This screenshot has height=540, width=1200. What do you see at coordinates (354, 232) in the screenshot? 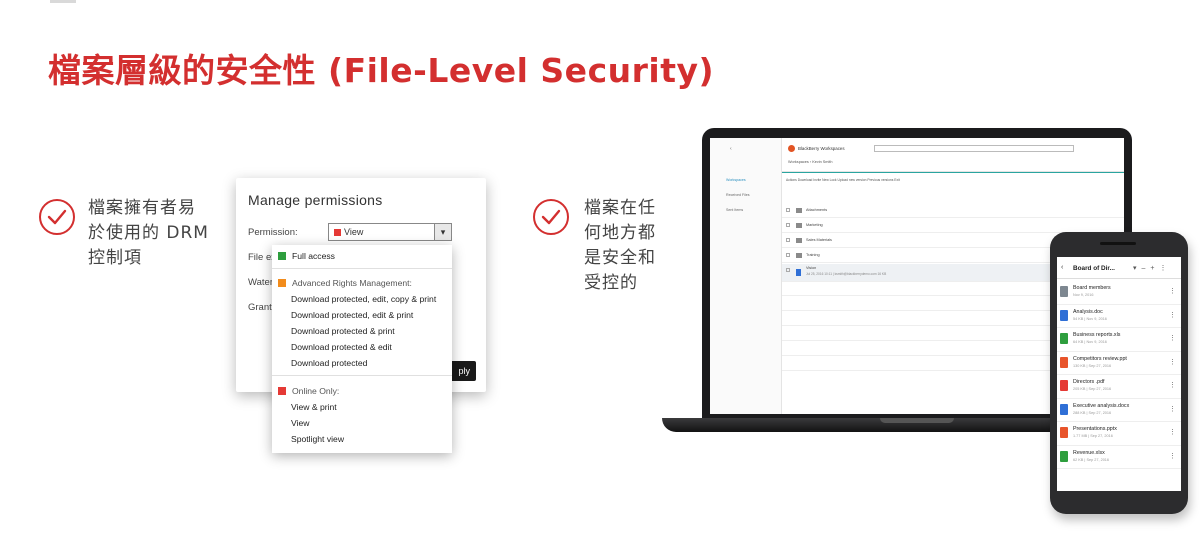
I see `permission-value: View` at bounding box center [354, 232].